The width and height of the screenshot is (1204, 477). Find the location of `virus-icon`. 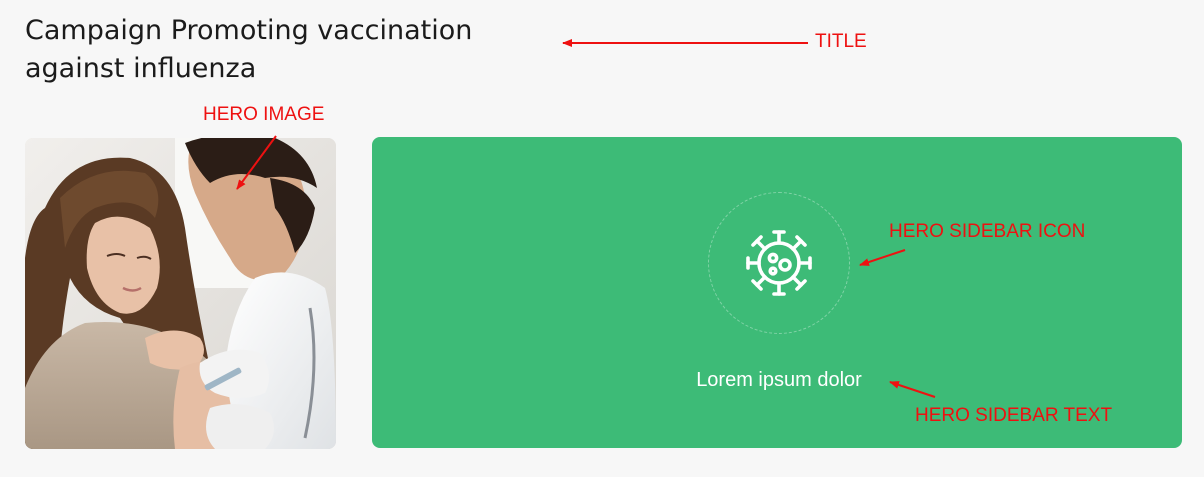

virus-icon is located at coordinates (779, 263).